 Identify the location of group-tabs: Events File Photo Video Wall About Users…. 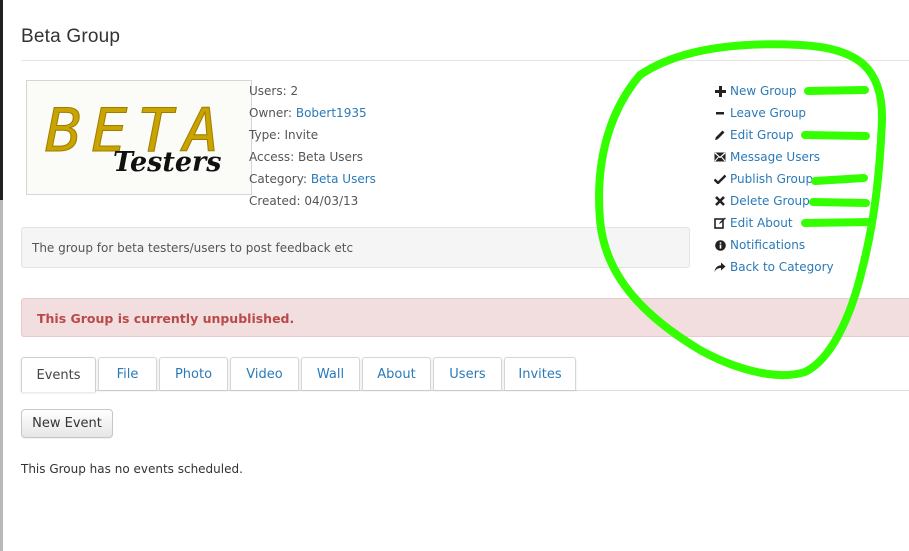
(299, 374).